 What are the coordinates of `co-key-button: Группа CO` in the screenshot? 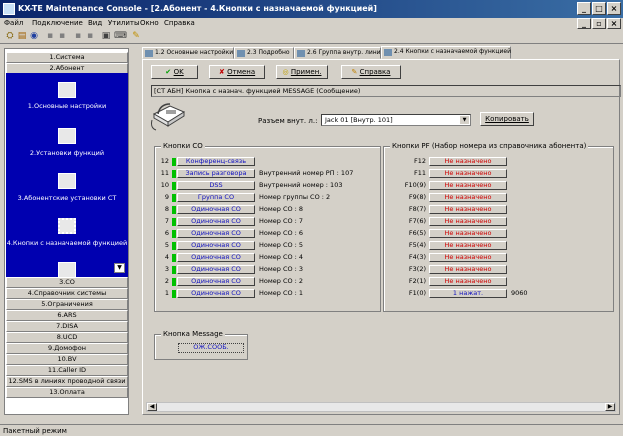 It's located at (216, 197).